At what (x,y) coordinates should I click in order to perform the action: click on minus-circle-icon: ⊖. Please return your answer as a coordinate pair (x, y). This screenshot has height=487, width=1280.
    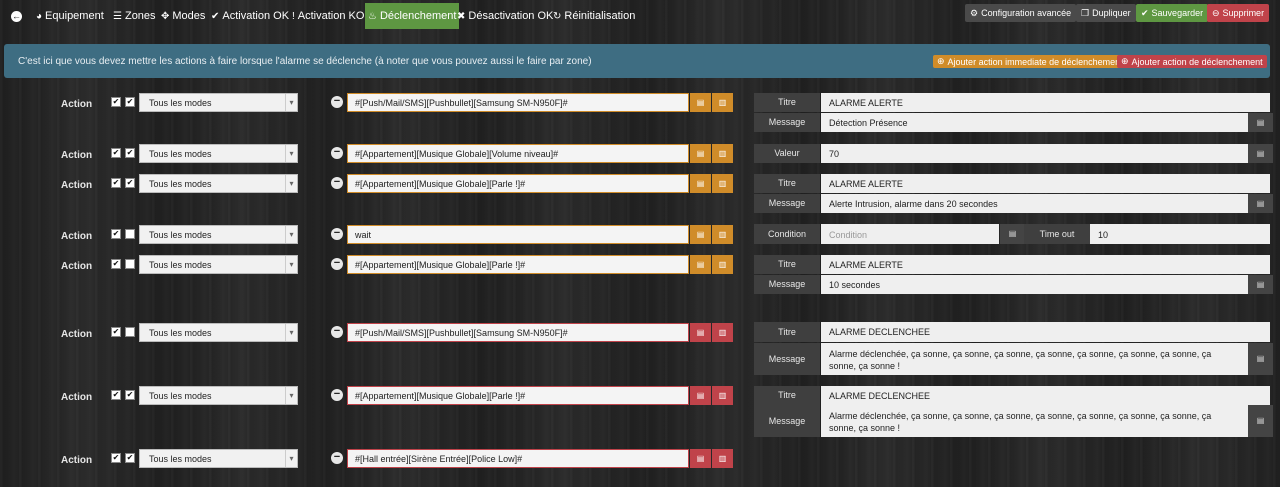
    Looking at the image, I should click on (1216, 12).